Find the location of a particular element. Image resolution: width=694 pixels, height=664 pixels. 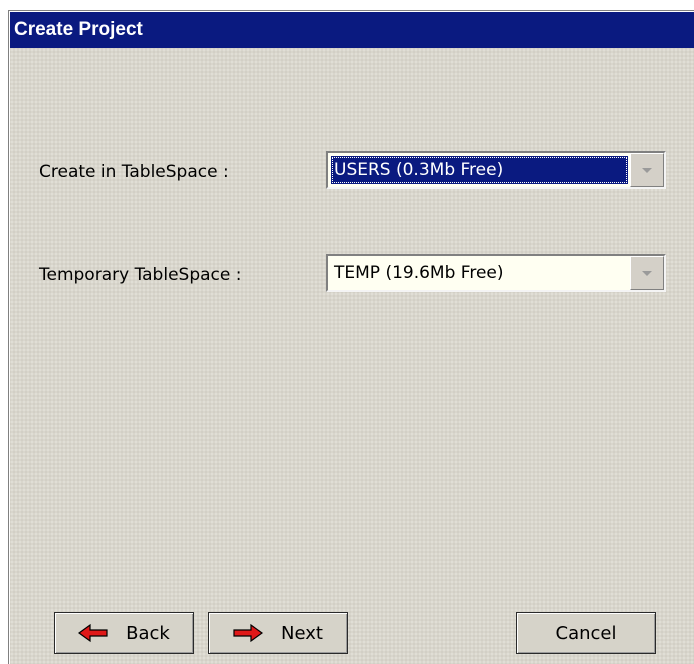

temp-tablespace-label: Temporary TableSpace : is located at coordinates (140, 275).